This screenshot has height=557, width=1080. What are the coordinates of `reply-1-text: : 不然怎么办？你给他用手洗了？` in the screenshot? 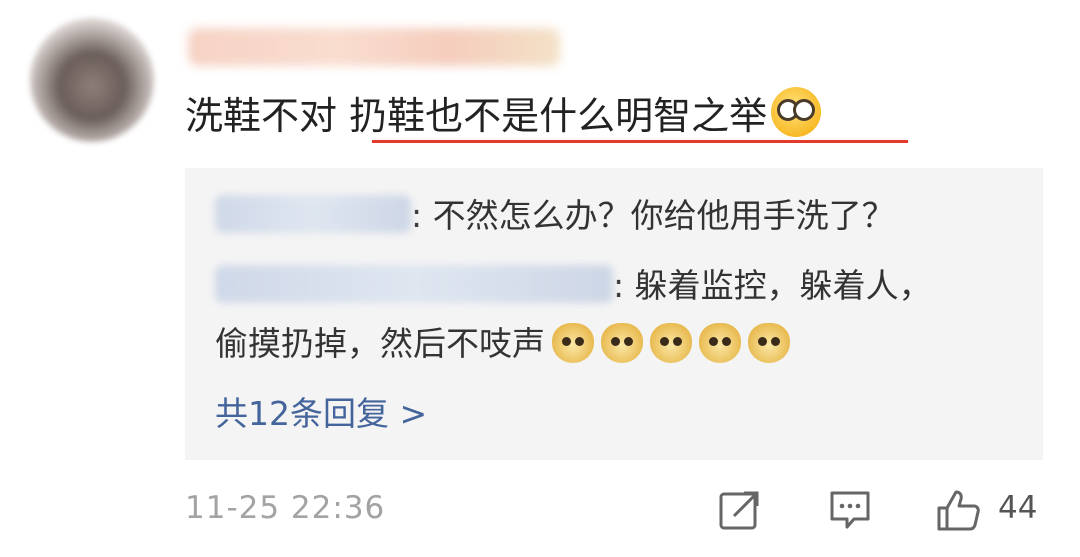 It's located at (653, 215).